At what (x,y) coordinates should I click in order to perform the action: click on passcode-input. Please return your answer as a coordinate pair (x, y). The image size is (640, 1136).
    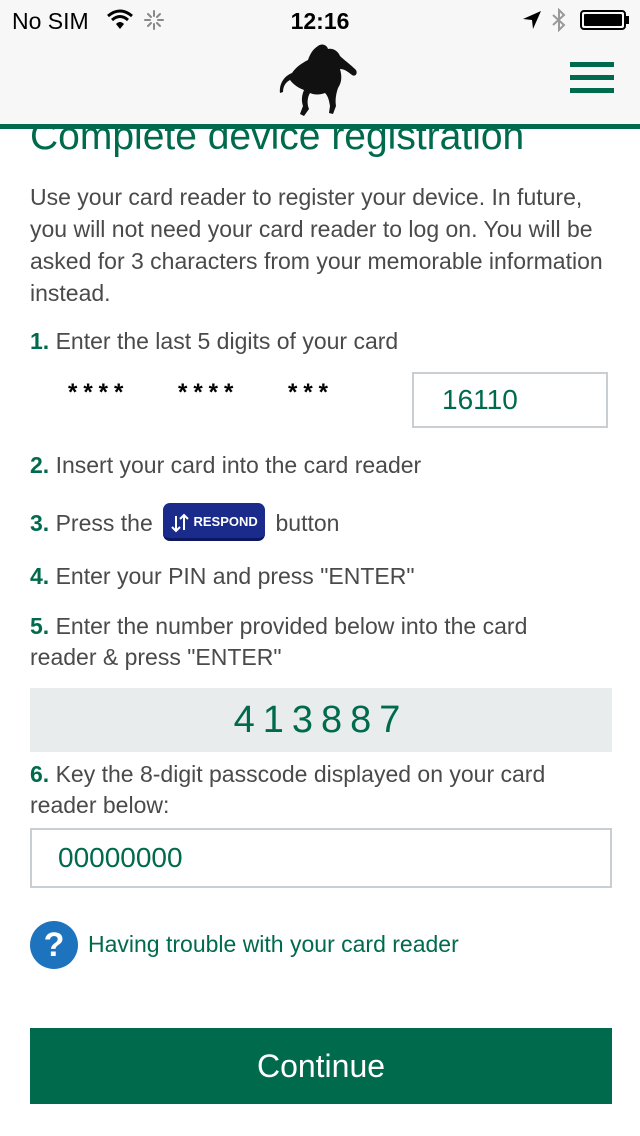
    Looking at the image, I should click on (321, 858).